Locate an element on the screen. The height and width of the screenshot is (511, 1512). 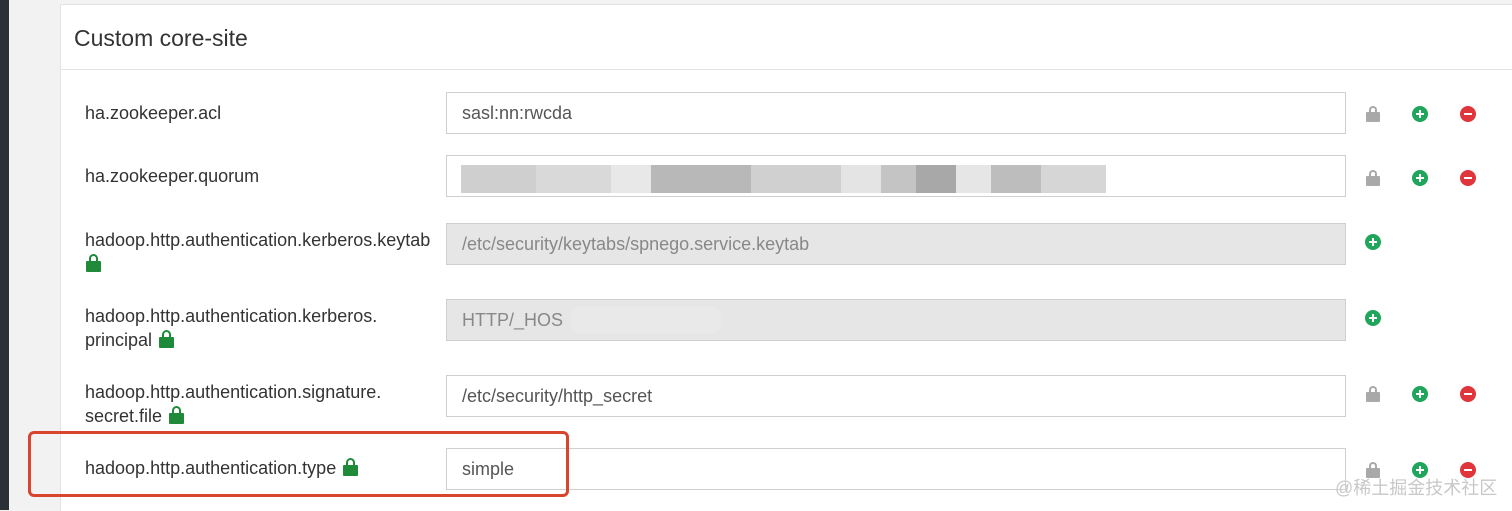
property-label: ha.zookeeper.quorum is located at coordinates (172, 176).